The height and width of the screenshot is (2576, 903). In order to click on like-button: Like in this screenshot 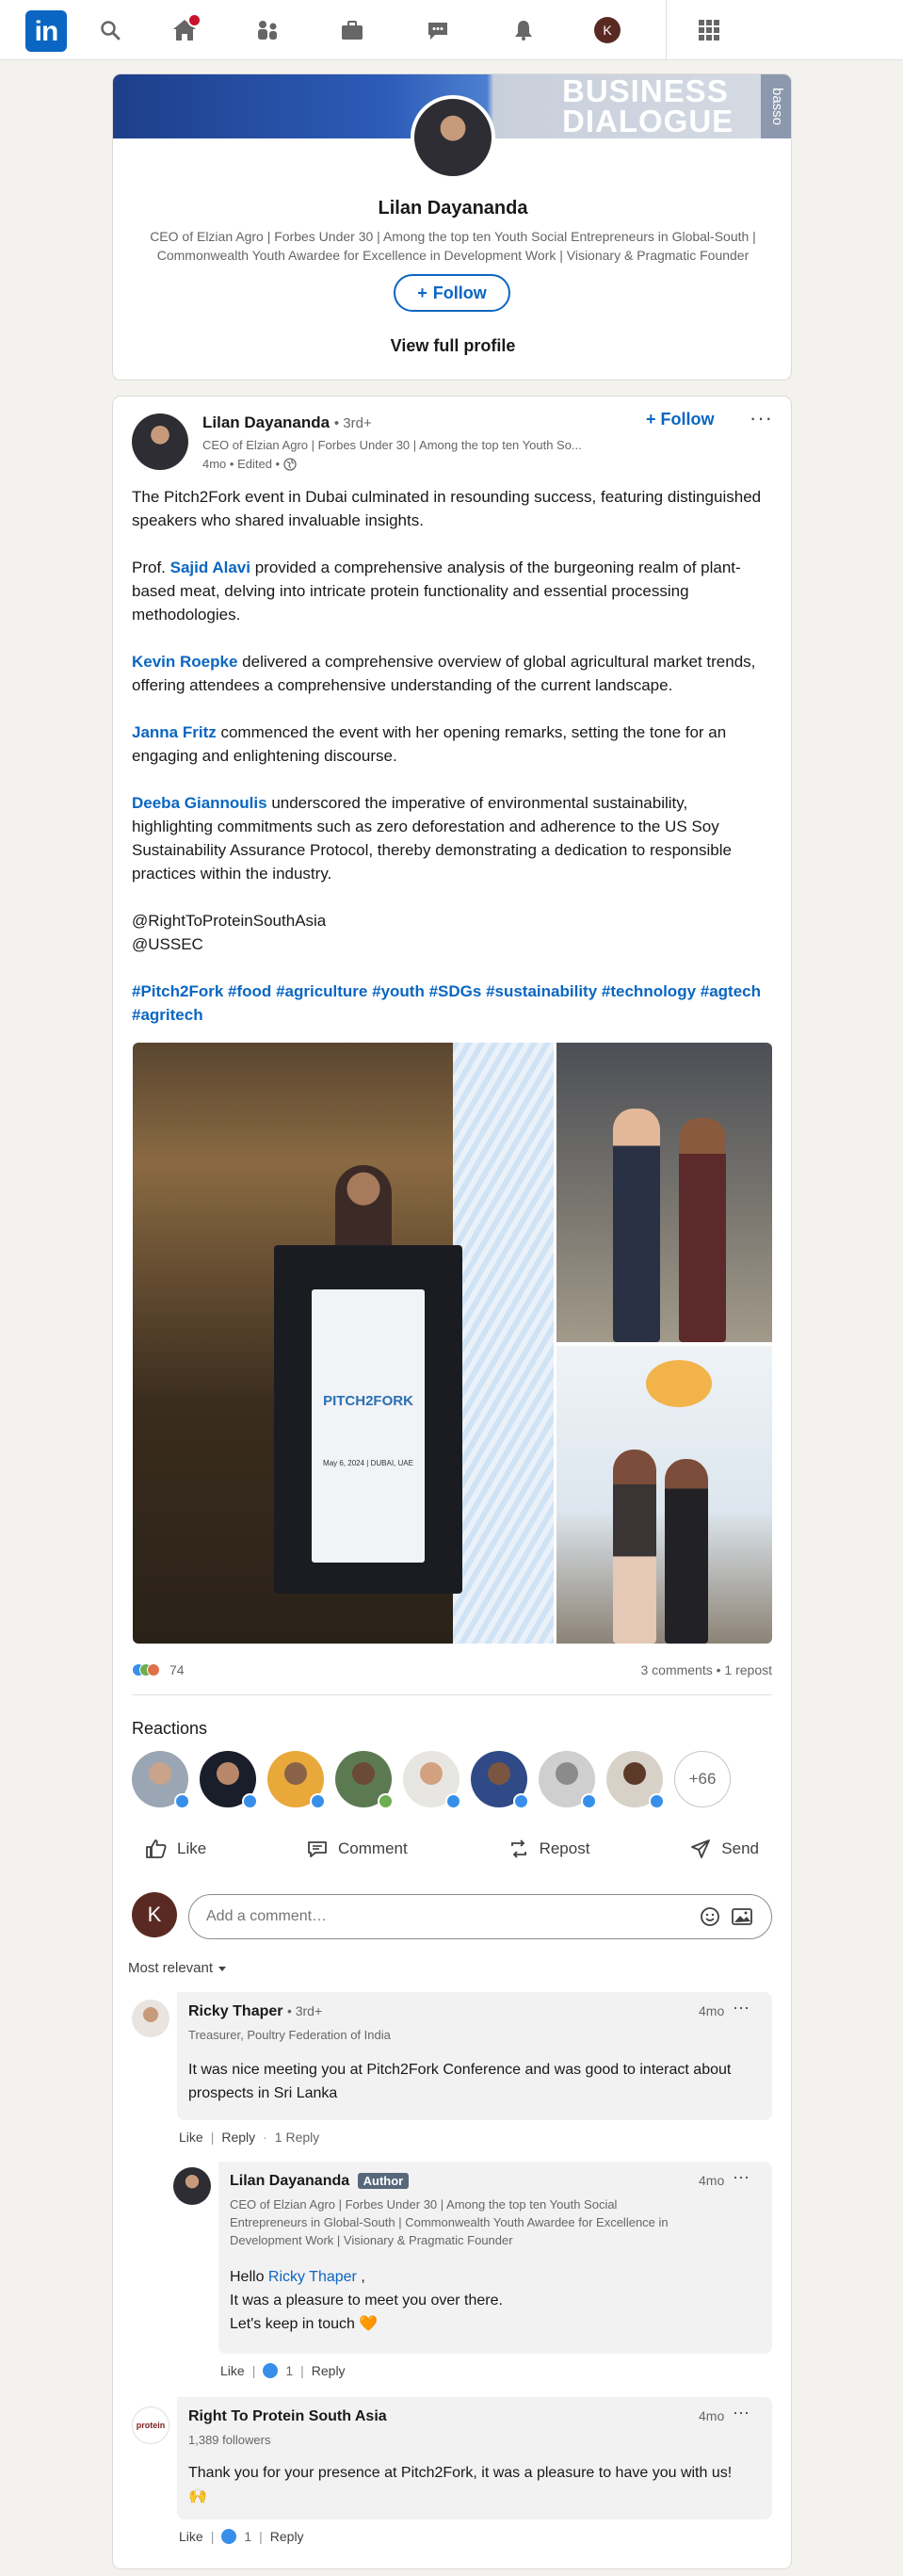, I will do `click(176, 1849)`.